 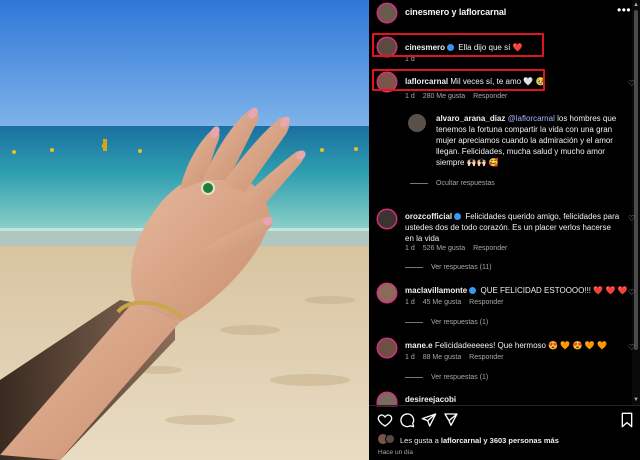 What do you see at coordinates (627, 420) in the screenshot?
I see `bookmark-icon` at bounding box center [627, 420].